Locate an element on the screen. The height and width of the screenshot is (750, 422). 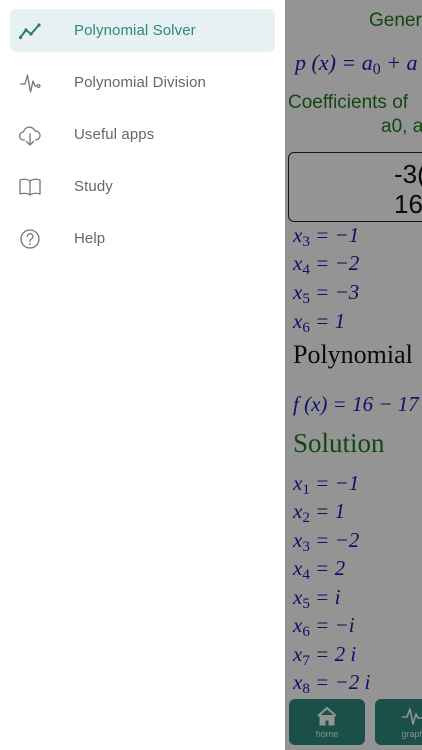
coefficients-sublabel: a0, a is located at coordinates (401, 126).